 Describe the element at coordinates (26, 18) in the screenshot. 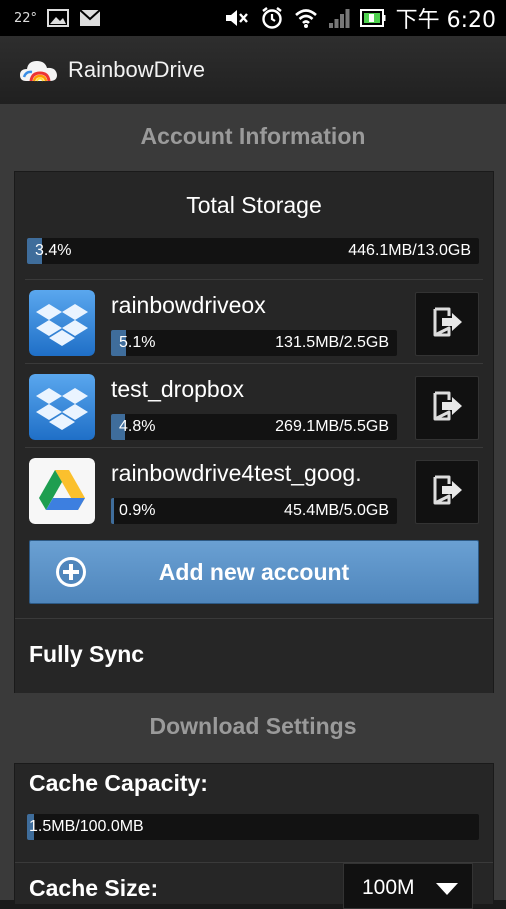

I see `temperature-text: 22°` at that location.